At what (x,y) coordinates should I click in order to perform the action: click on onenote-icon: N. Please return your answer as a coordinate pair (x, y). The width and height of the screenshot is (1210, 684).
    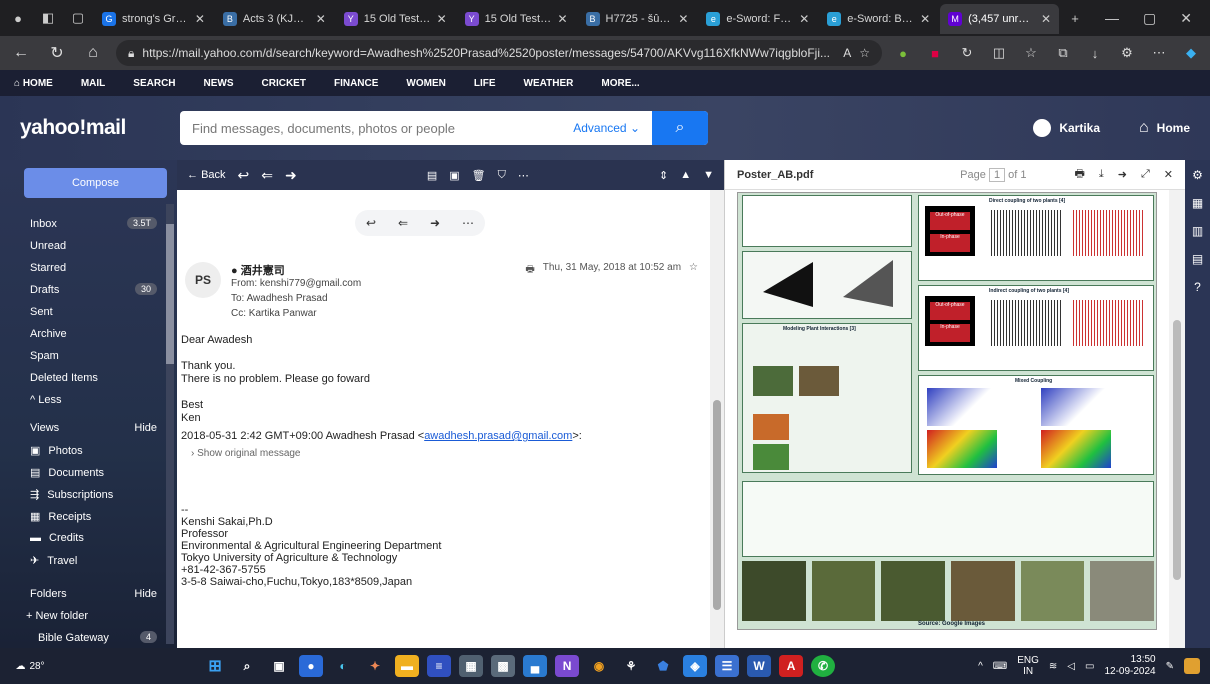
    Looking at the image, I should click on (567, 666).